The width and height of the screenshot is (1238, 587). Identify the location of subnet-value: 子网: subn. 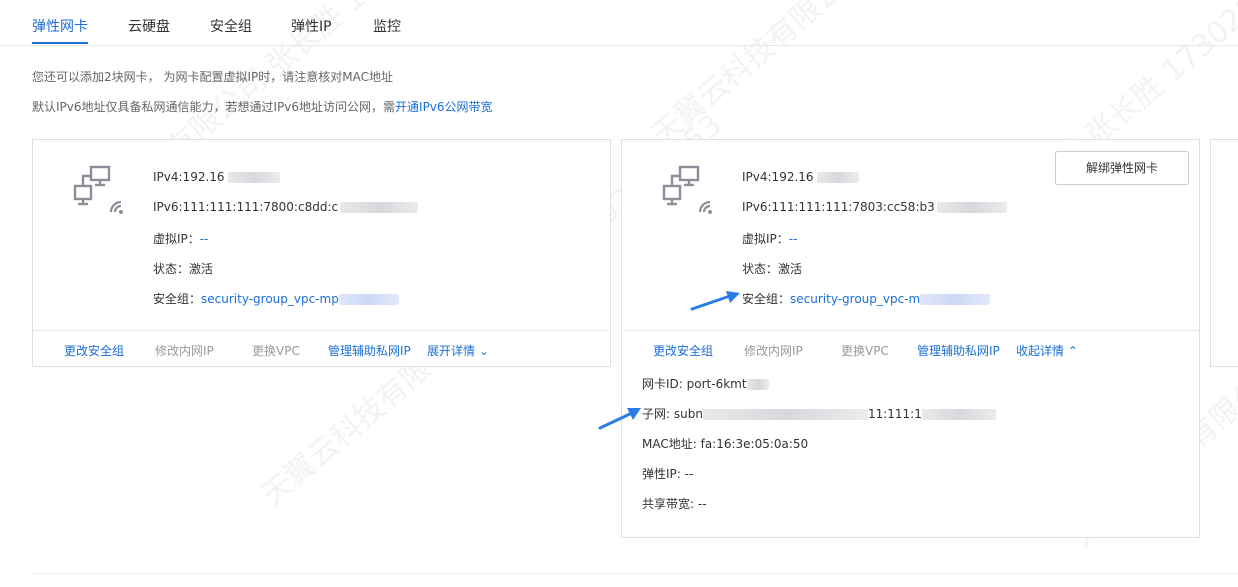
(672, 414).